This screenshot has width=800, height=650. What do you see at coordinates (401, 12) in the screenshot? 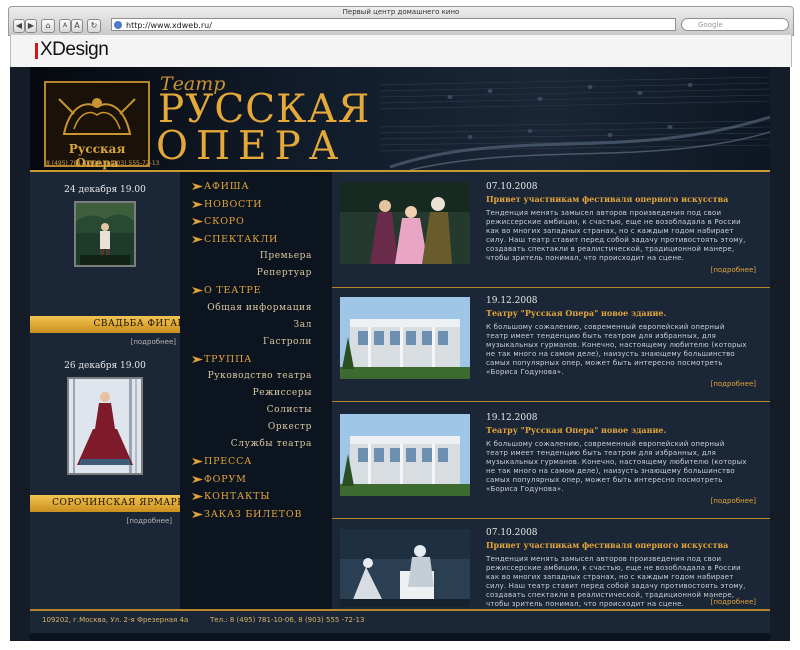
I see `window-title: Первый центр домашнего кино` at bounding box center [401, 12].